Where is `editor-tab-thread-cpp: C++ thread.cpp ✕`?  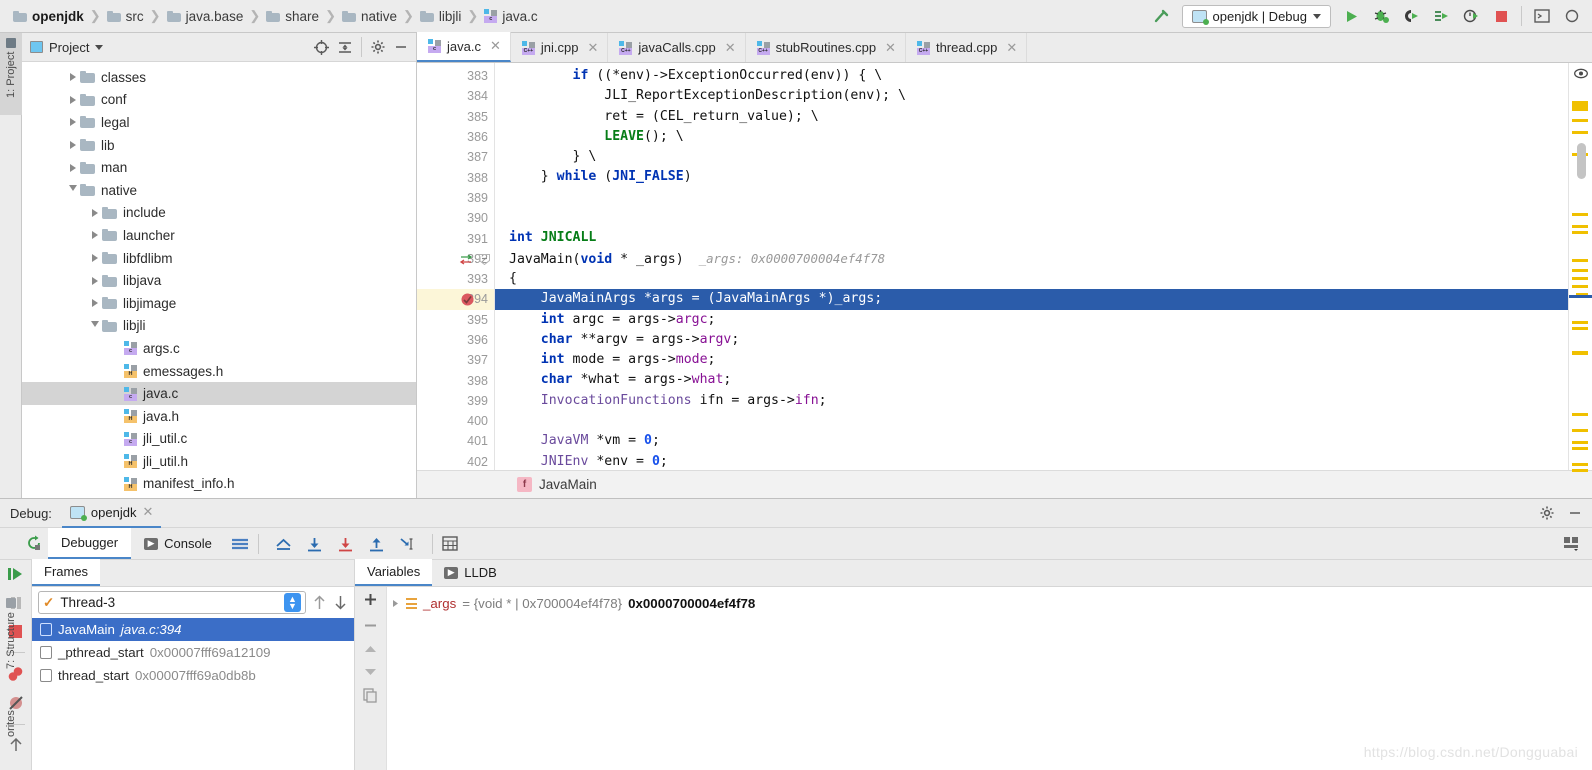
editor-tab-thread-cpp: C++ thread.cpp ✕ is located at coordinates (967, 47).